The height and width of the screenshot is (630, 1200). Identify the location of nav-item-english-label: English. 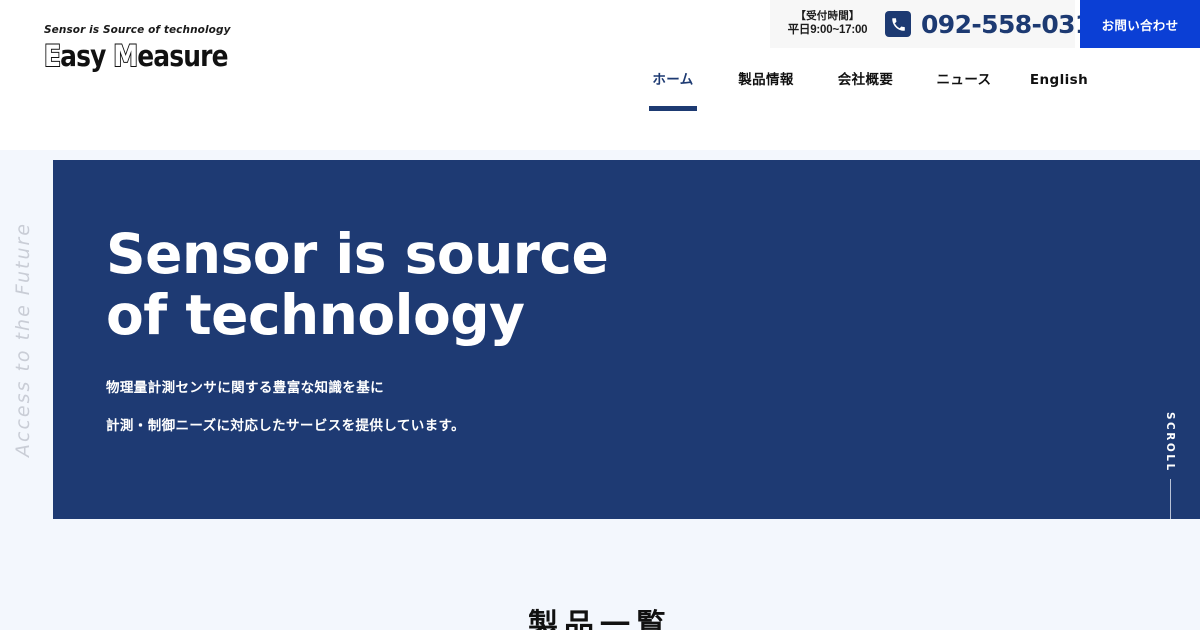
(1059, 80).